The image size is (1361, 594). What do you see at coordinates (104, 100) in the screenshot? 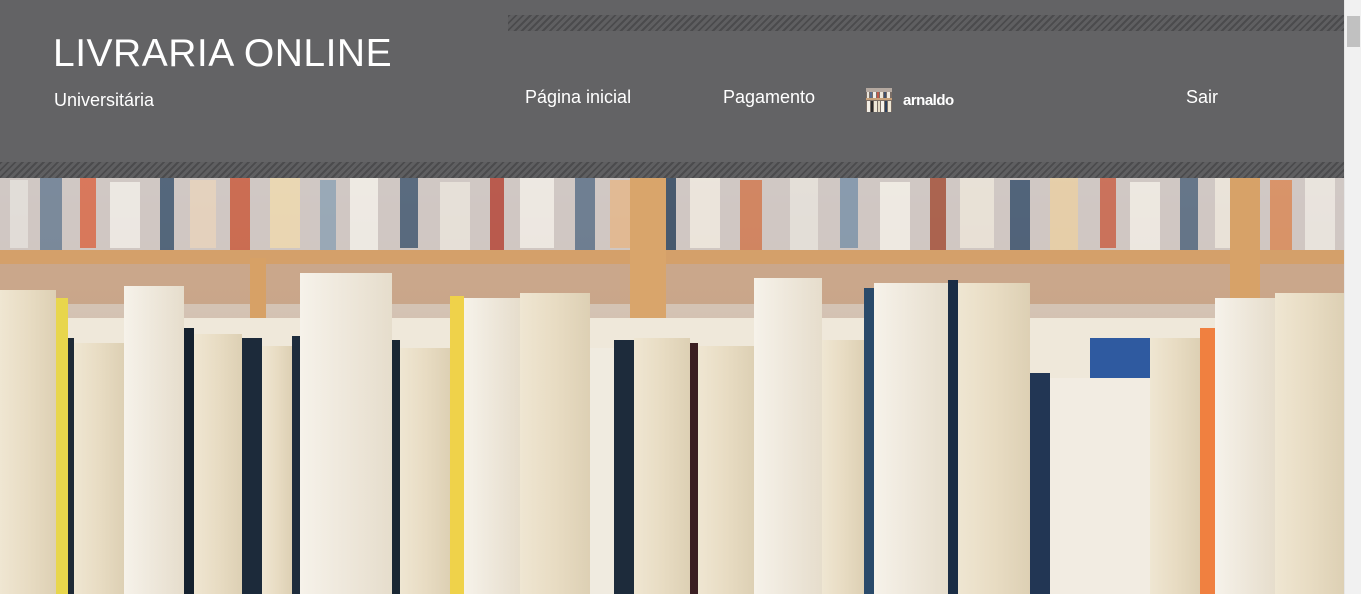
I see `site-subtitle: Universitária` at bounding box center [104, 100].